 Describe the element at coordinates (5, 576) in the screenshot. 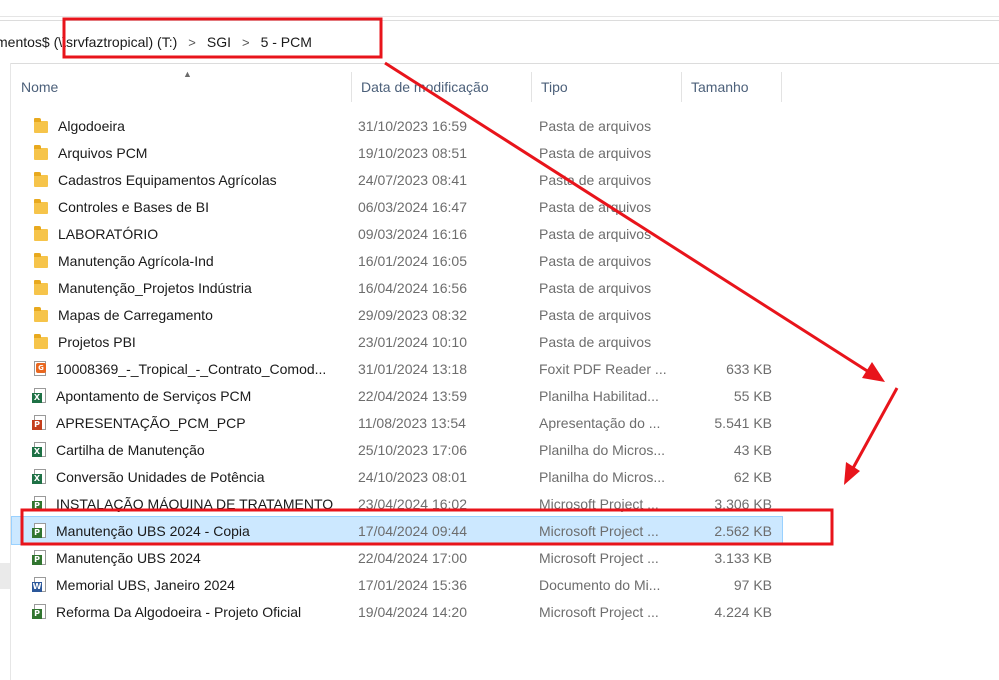

I see `navigation-pane-highlight` at that location.